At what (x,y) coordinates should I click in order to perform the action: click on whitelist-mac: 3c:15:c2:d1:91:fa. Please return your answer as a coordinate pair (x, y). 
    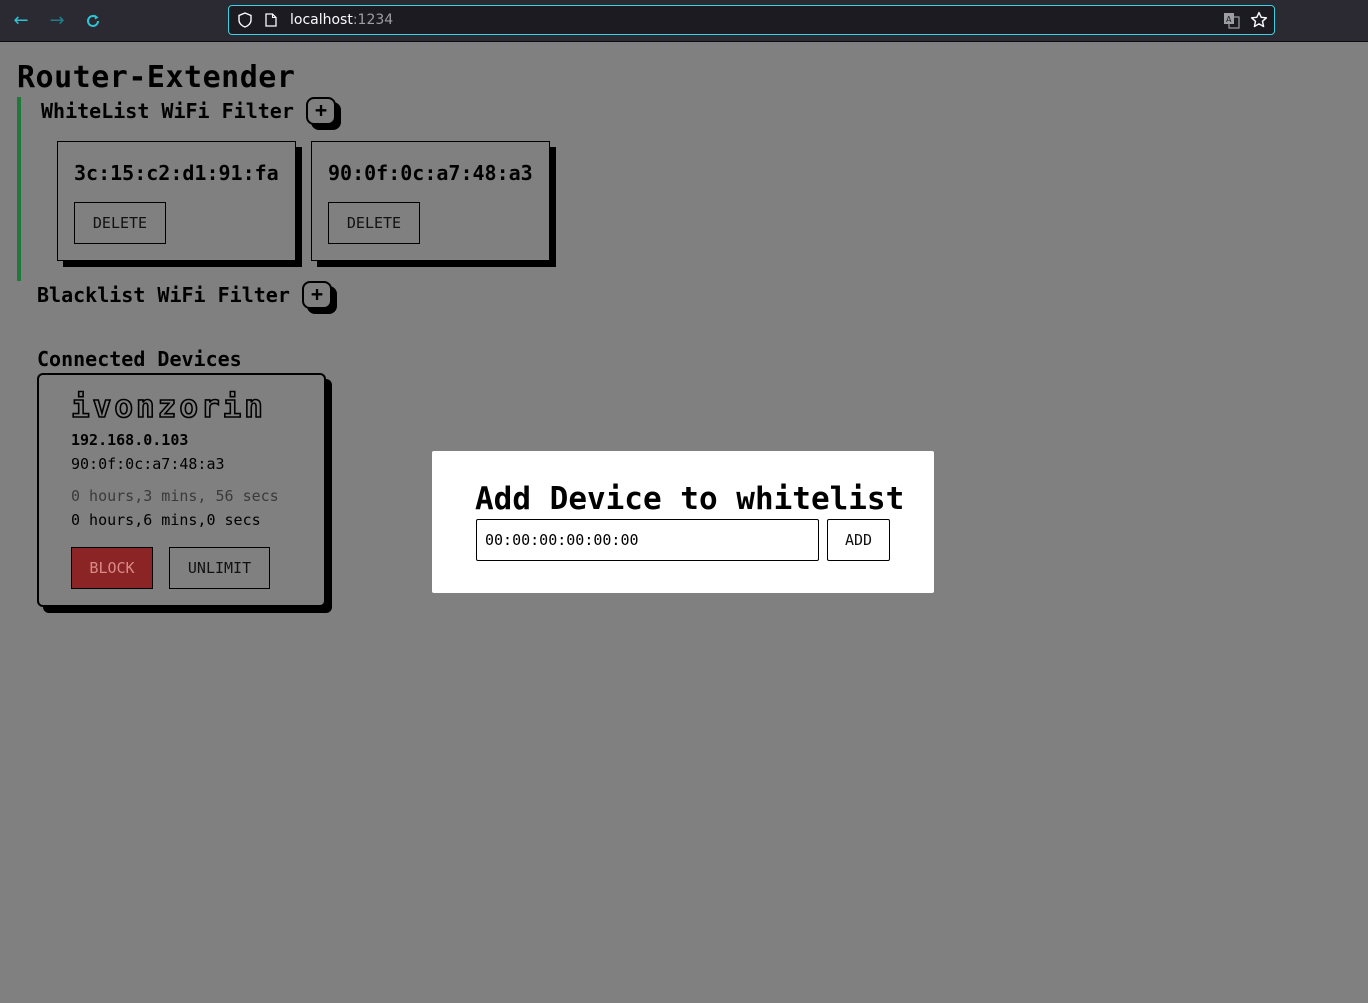
    Looking at the image, I should click on (176, 173).